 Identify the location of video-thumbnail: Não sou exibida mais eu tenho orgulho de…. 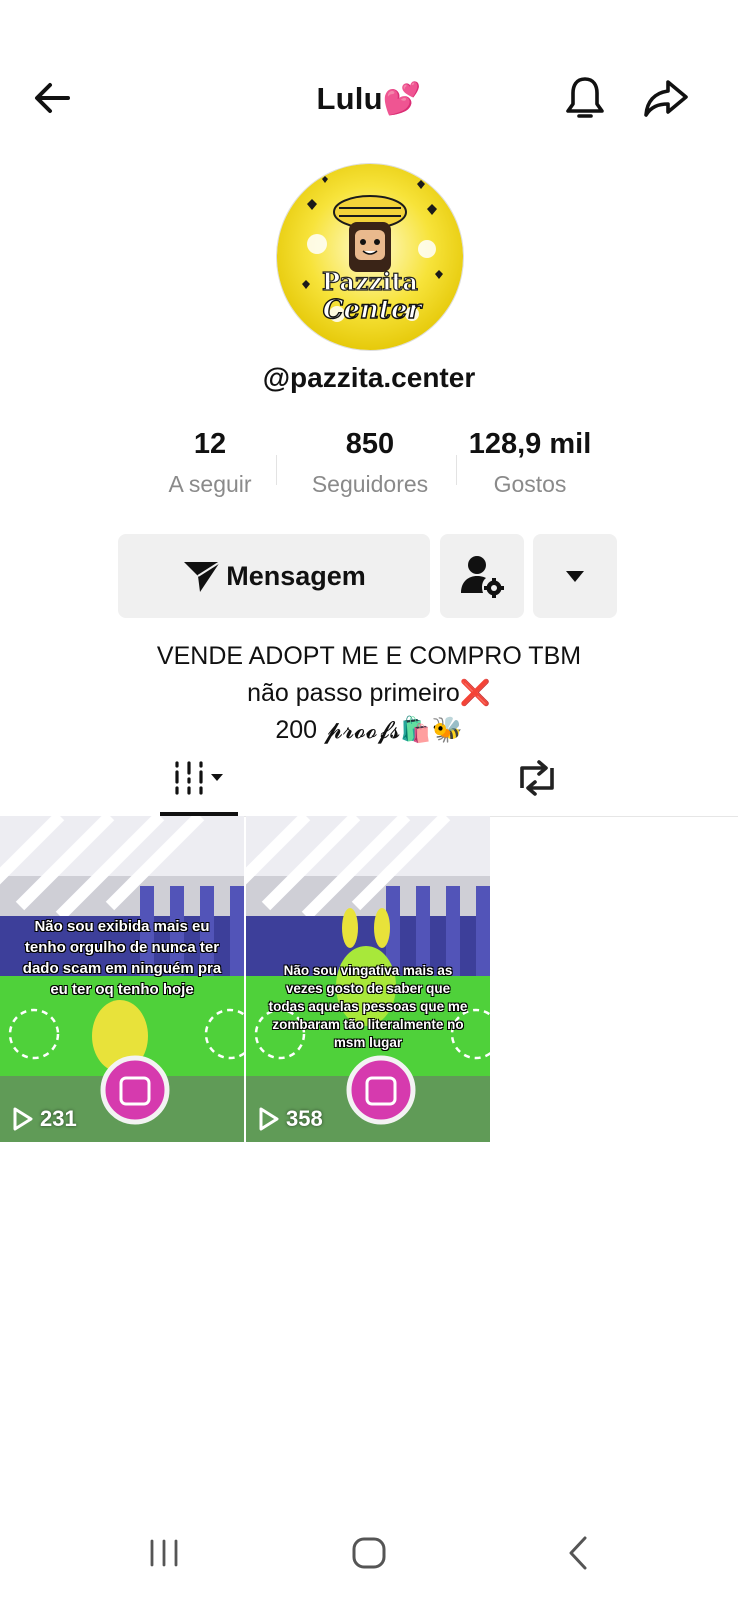
(122, 979).